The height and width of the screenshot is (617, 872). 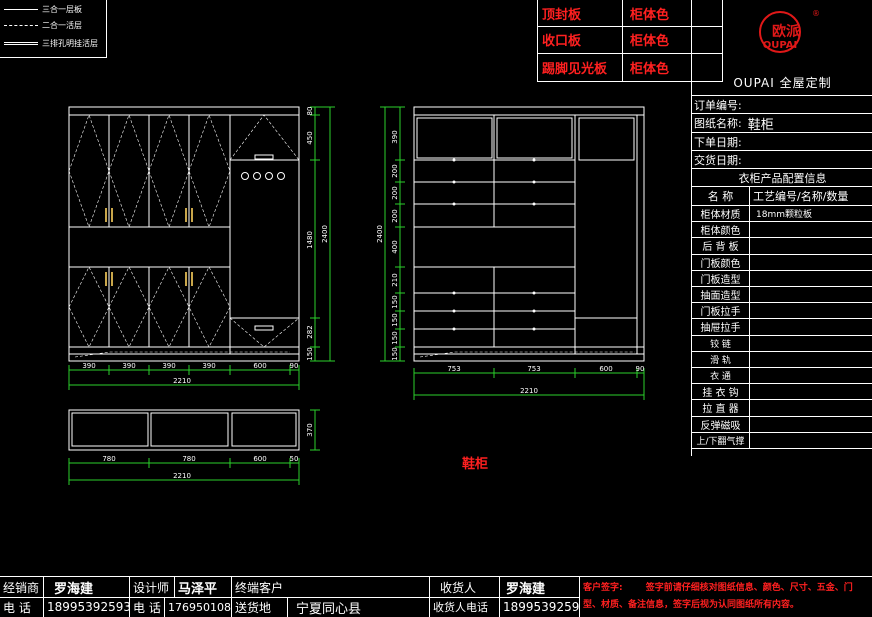 What do you see at coordinates (782, 105) in the screenshot?
I see `order-number-row: 订单编号:` at bounding box center [782, 105].